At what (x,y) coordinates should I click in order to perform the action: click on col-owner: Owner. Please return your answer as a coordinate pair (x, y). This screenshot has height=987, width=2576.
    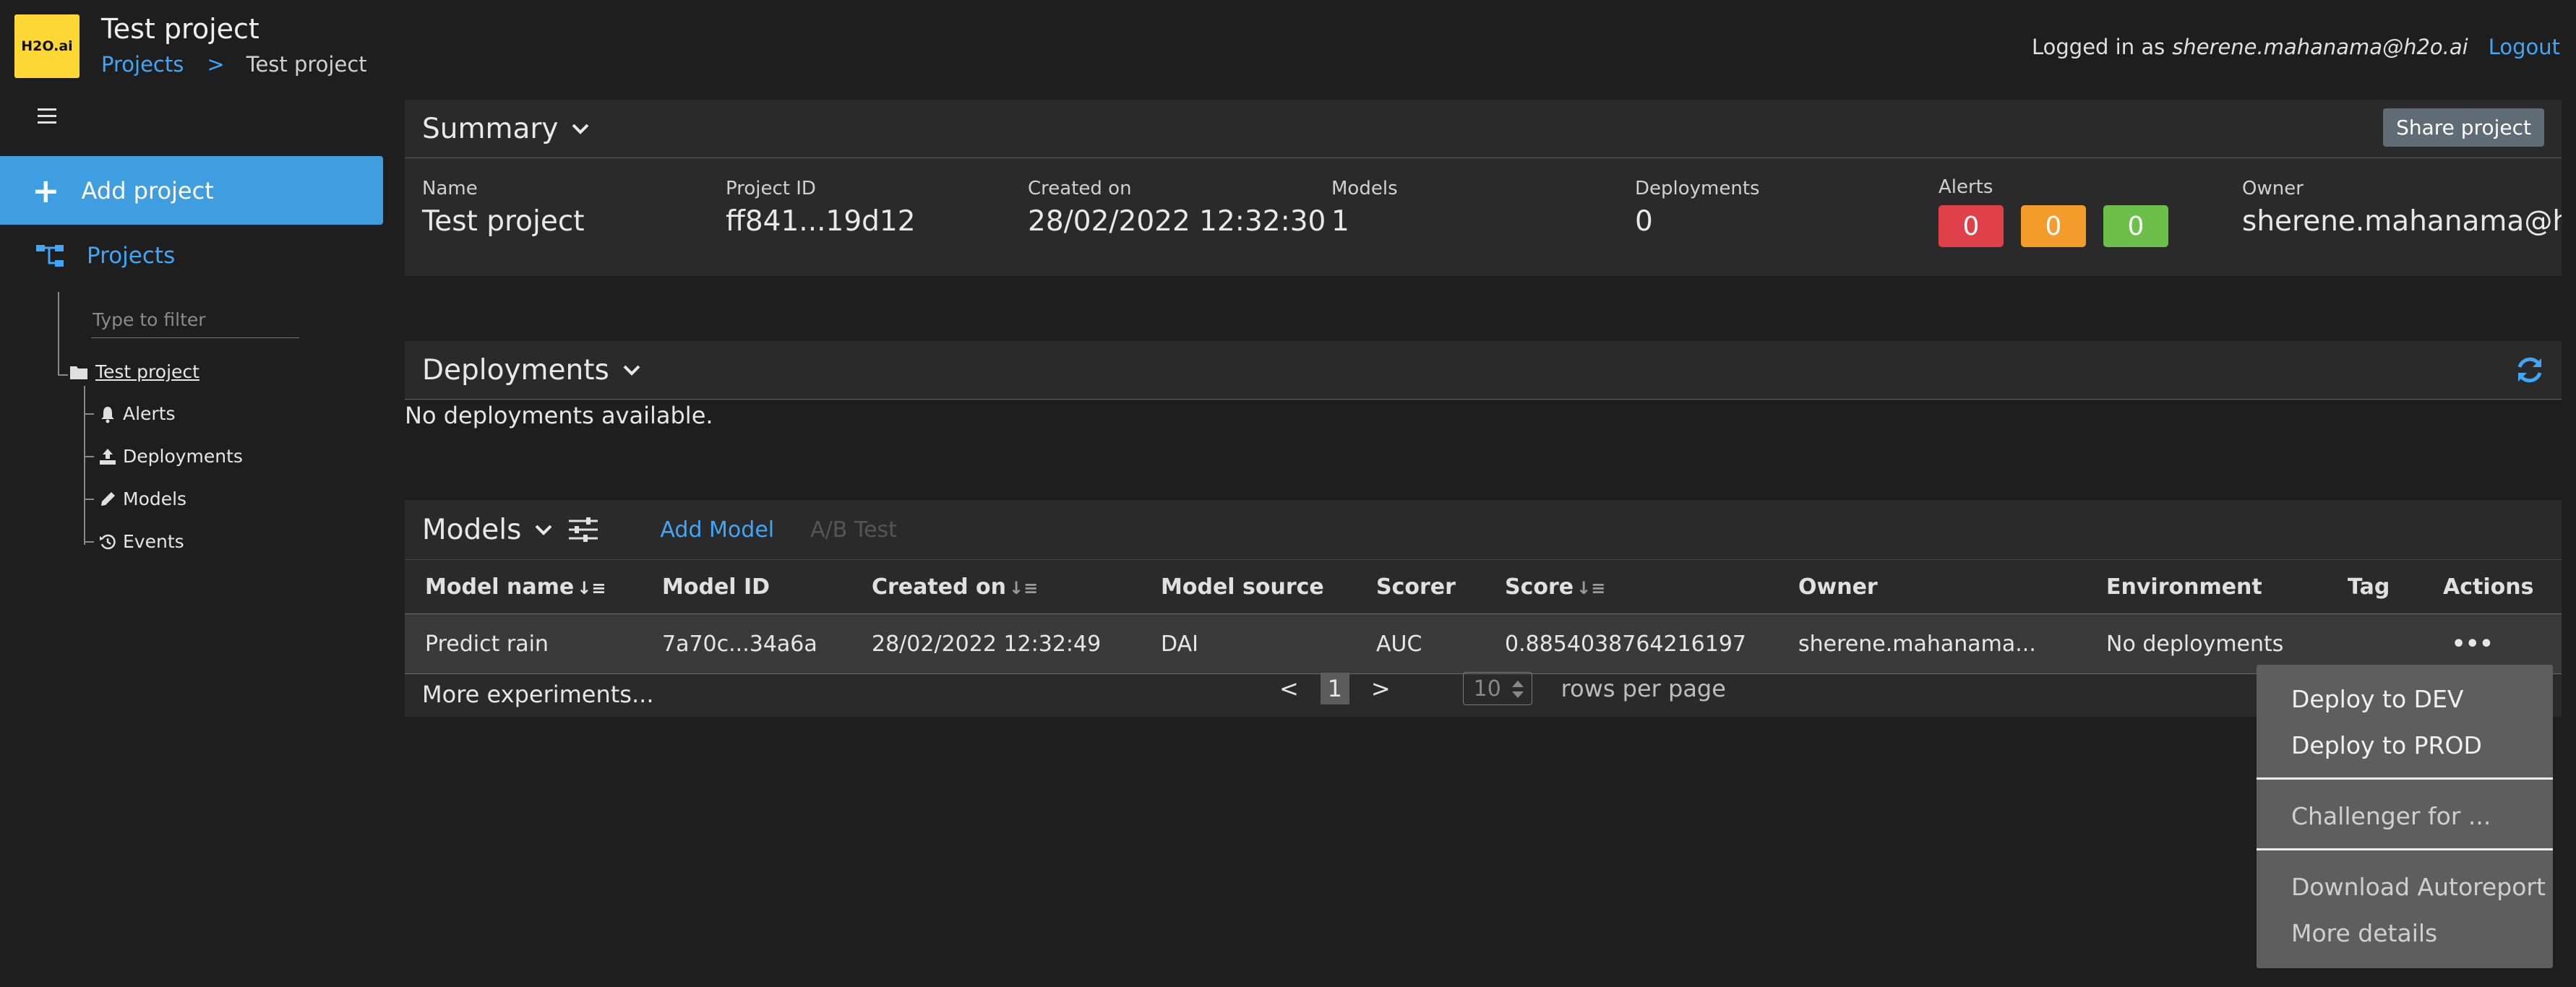
    Looking at the image, I should click on (1932, 586).